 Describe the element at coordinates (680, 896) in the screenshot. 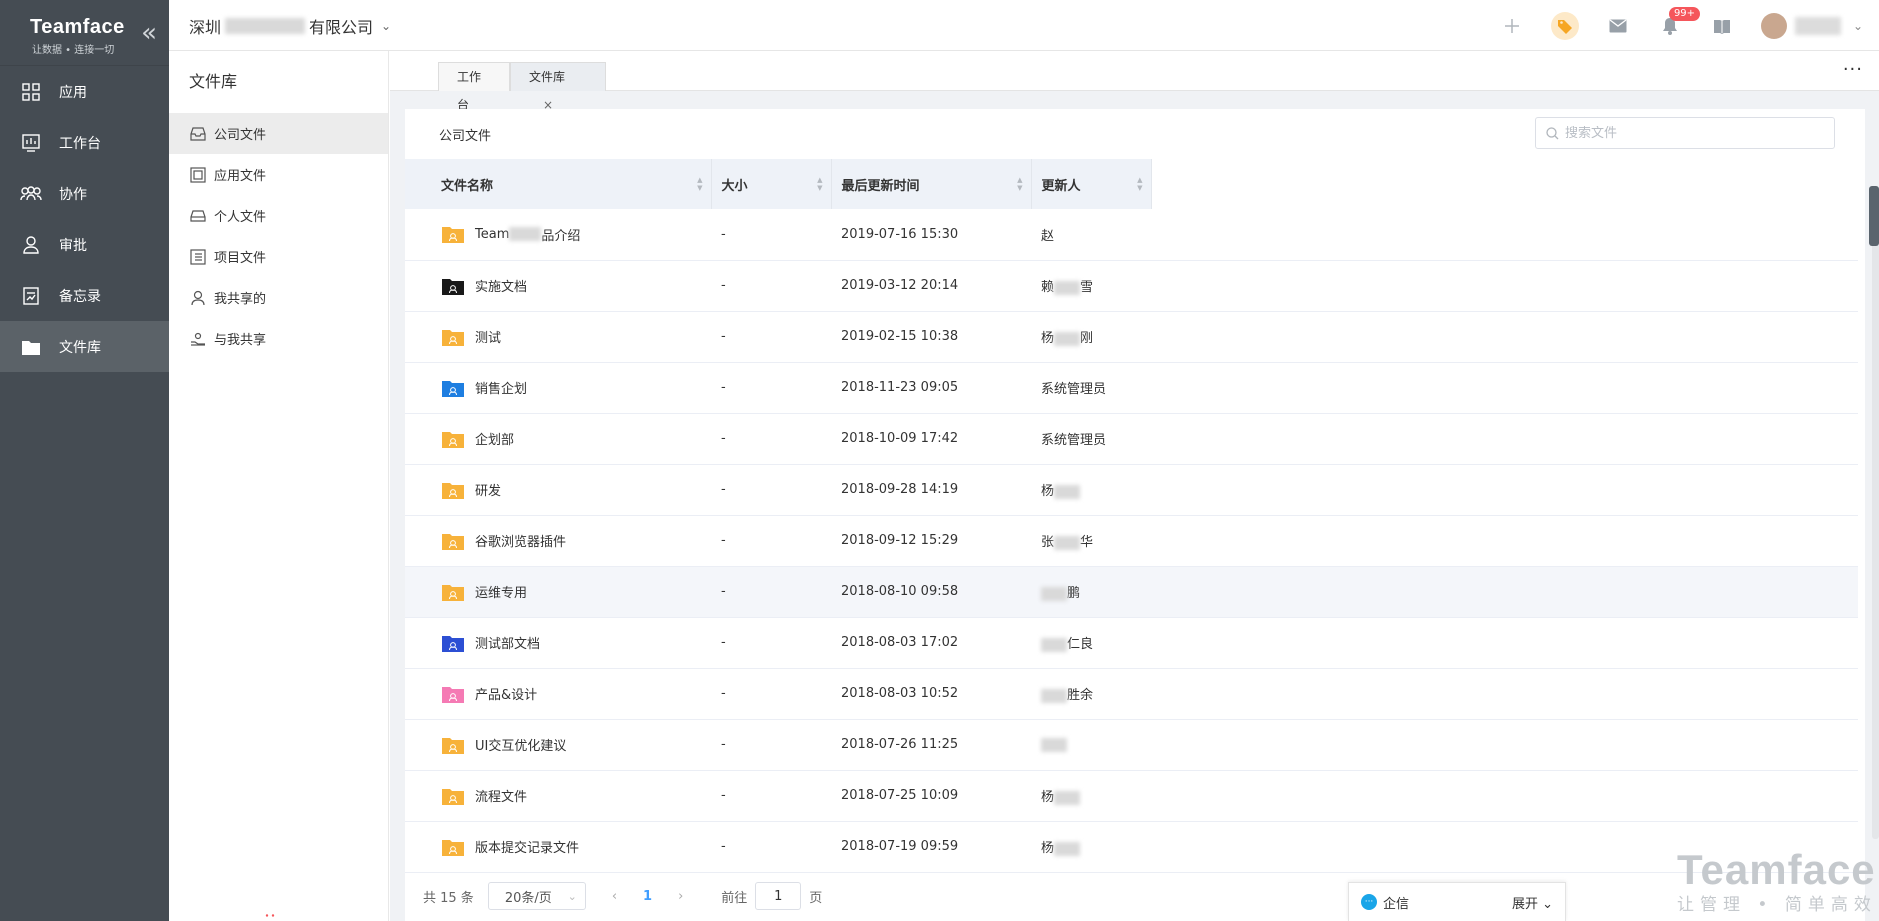

I see `next-page-icon: ›` at that location.